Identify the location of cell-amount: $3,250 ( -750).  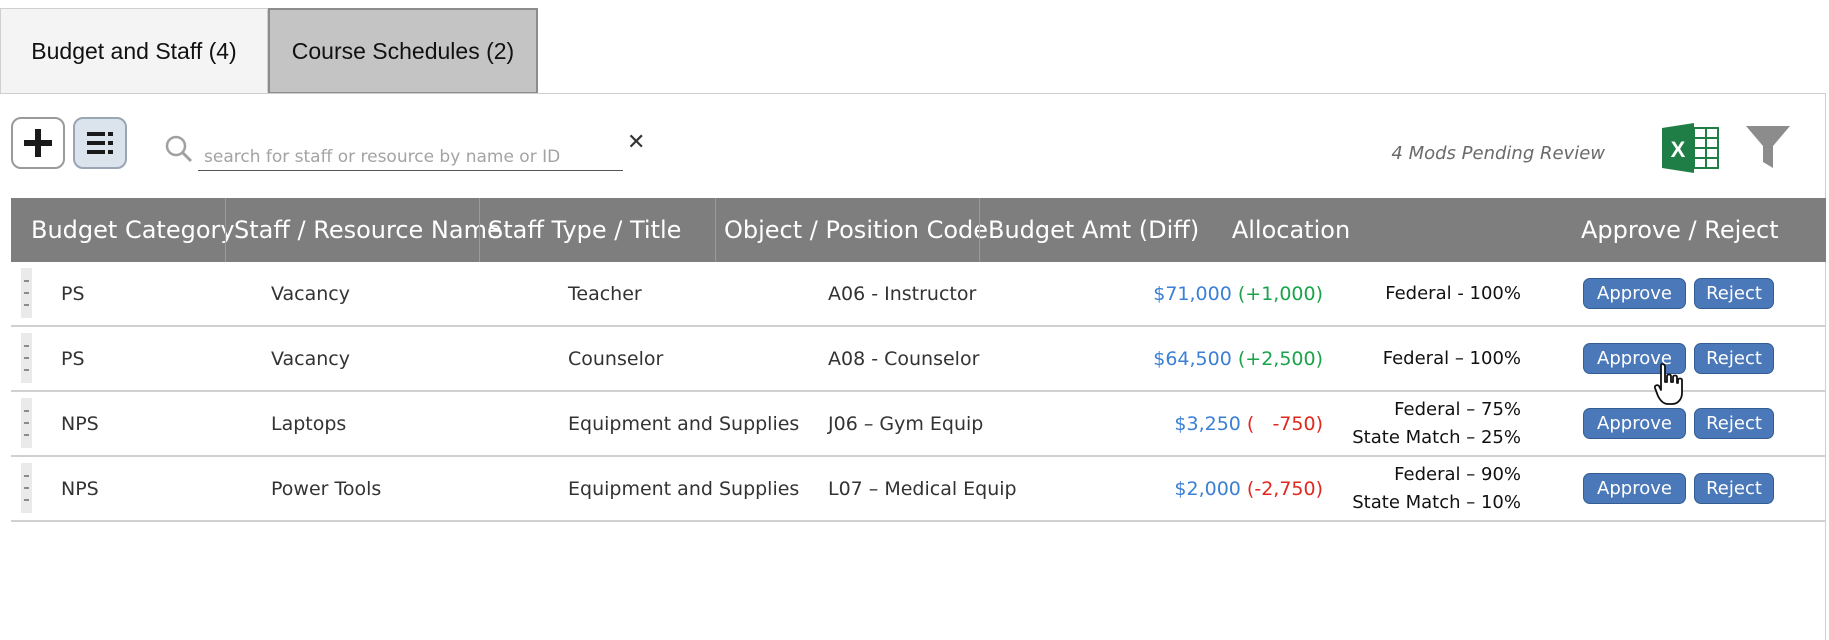
(1212, 423).